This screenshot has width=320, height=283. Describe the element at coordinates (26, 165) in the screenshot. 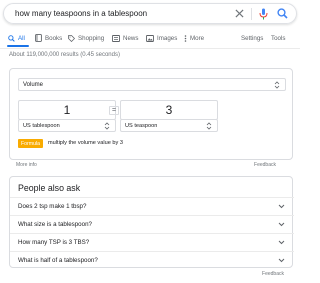

I see `more-info-link: More info` at that location.